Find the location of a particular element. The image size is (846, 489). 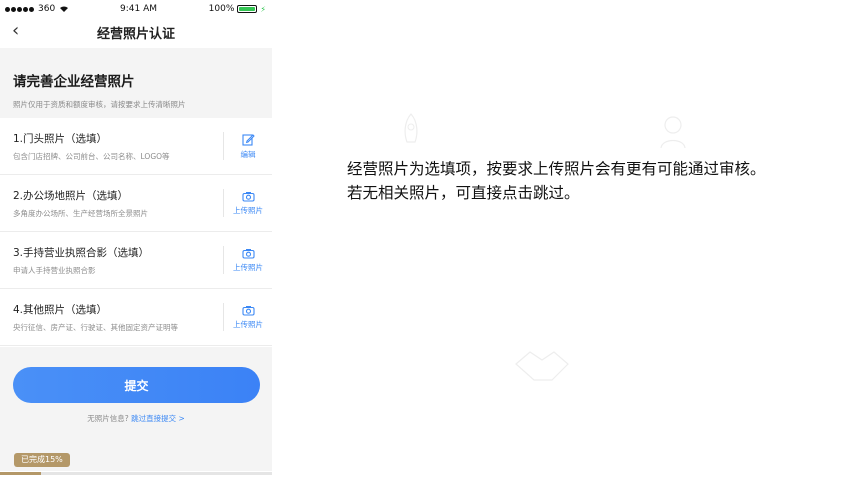

intro-title: 请完善企业经营照片 is located at coordinates (74, 82).